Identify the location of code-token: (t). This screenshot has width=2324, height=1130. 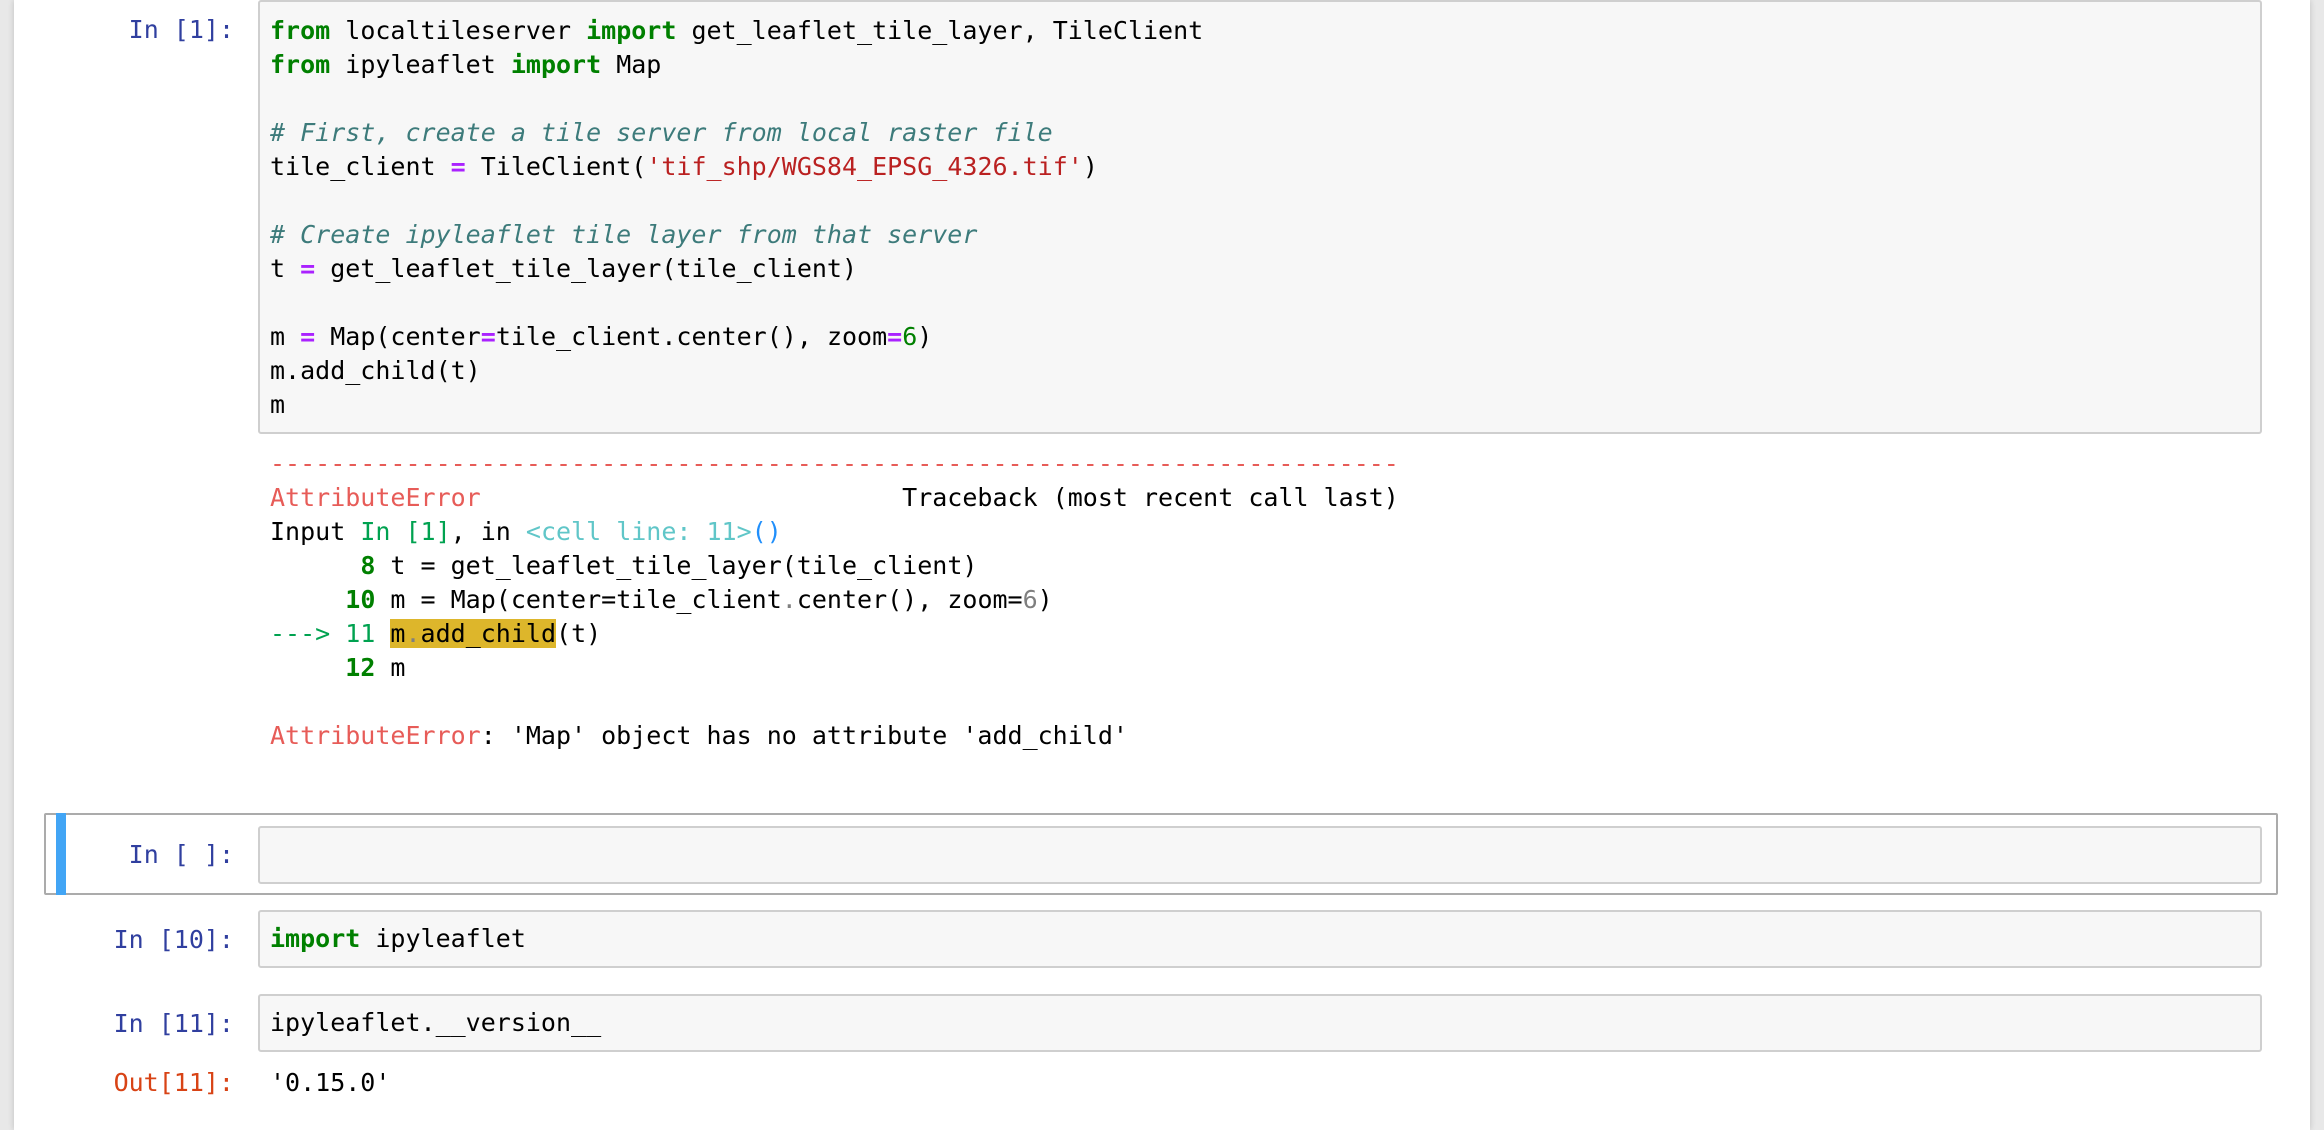
(579, 633).